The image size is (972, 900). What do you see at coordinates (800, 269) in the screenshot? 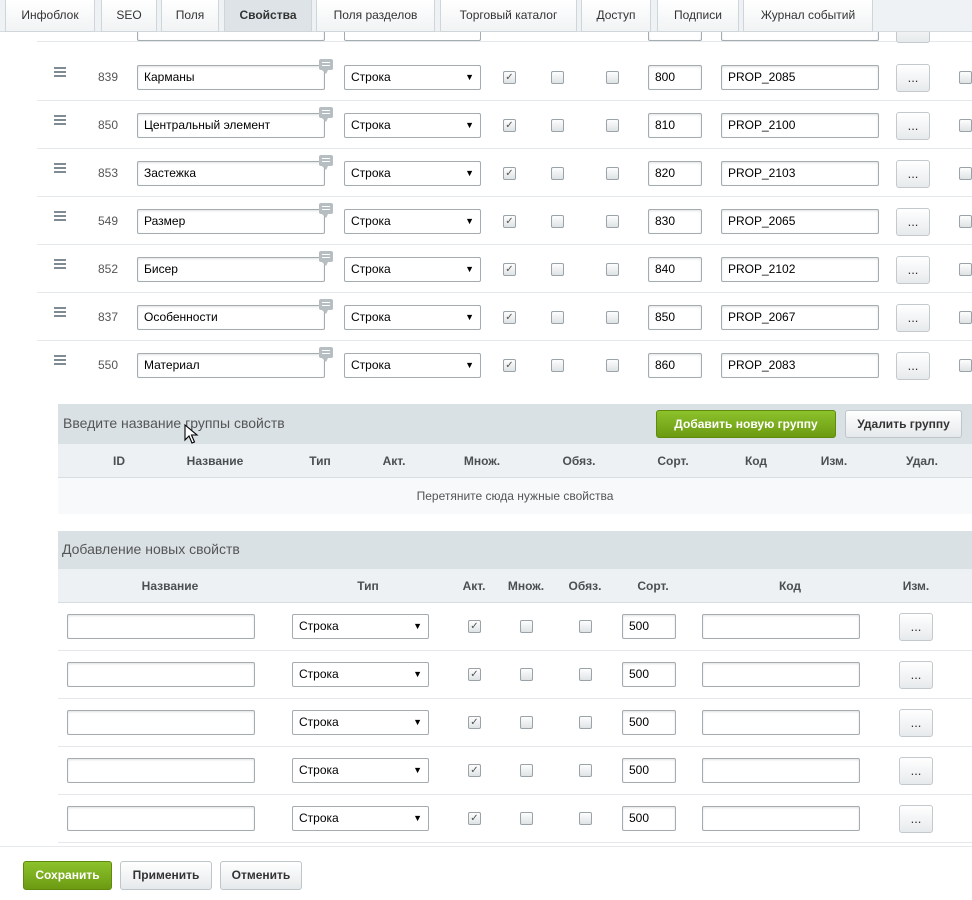
I see `property-code-input: PROP_2102` at bounding box center [800, 269].